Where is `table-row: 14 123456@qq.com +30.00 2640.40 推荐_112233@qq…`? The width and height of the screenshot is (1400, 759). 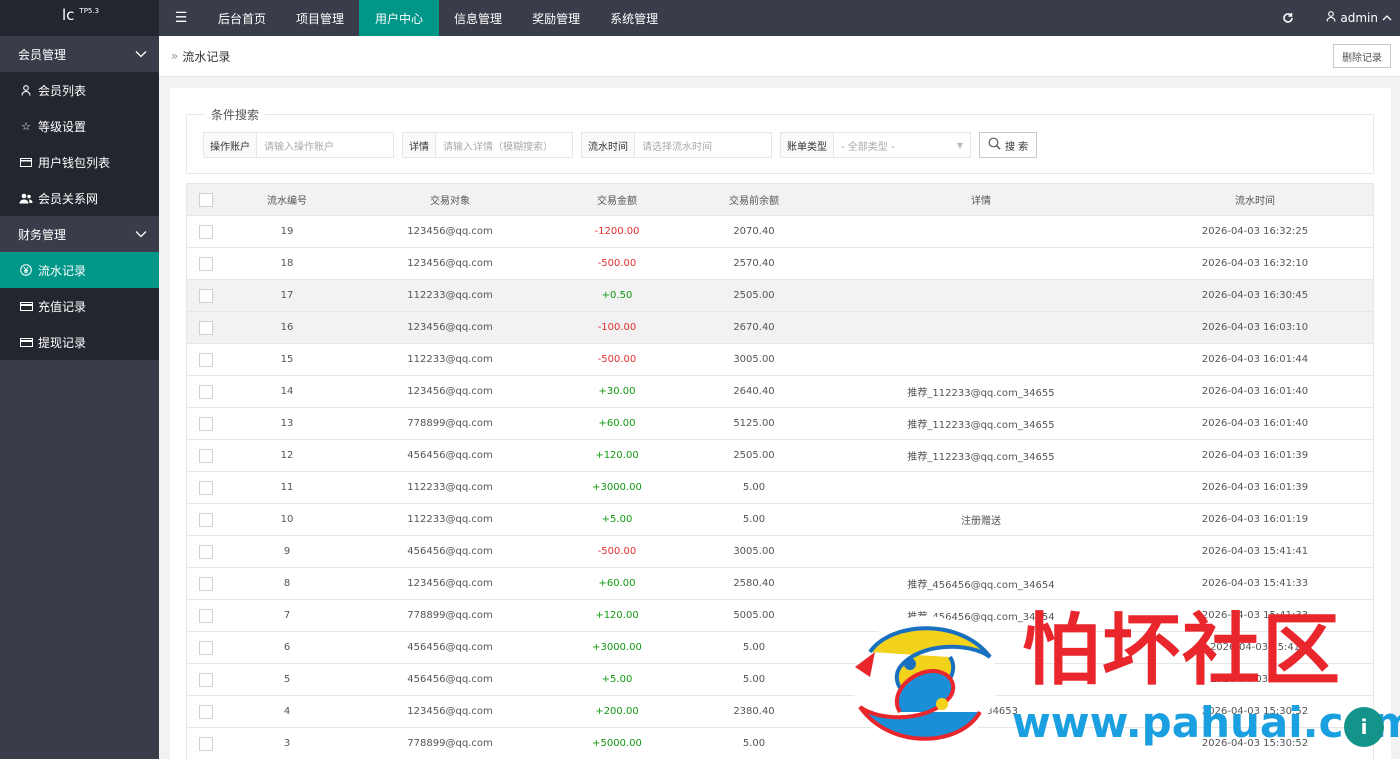 table-row: 14 123456@qq.com +30.00 2640.40 推荐_112233@qq… is located at coordinates (780, 392).